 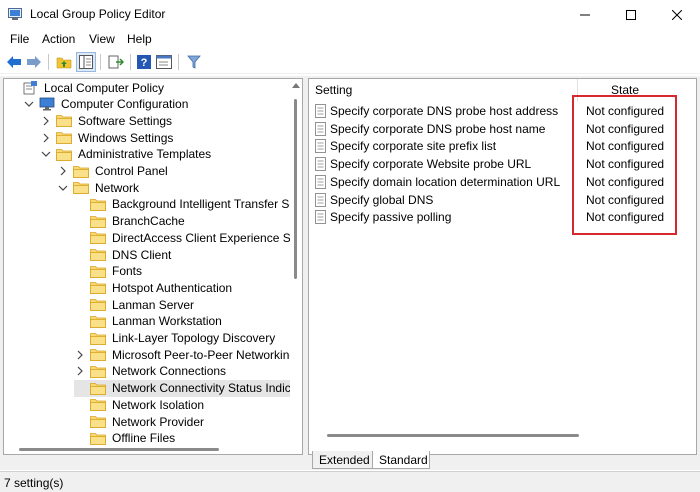 I want to click on tree-item: Link-Layer Topology Discovery, so click(x=175, y=338).